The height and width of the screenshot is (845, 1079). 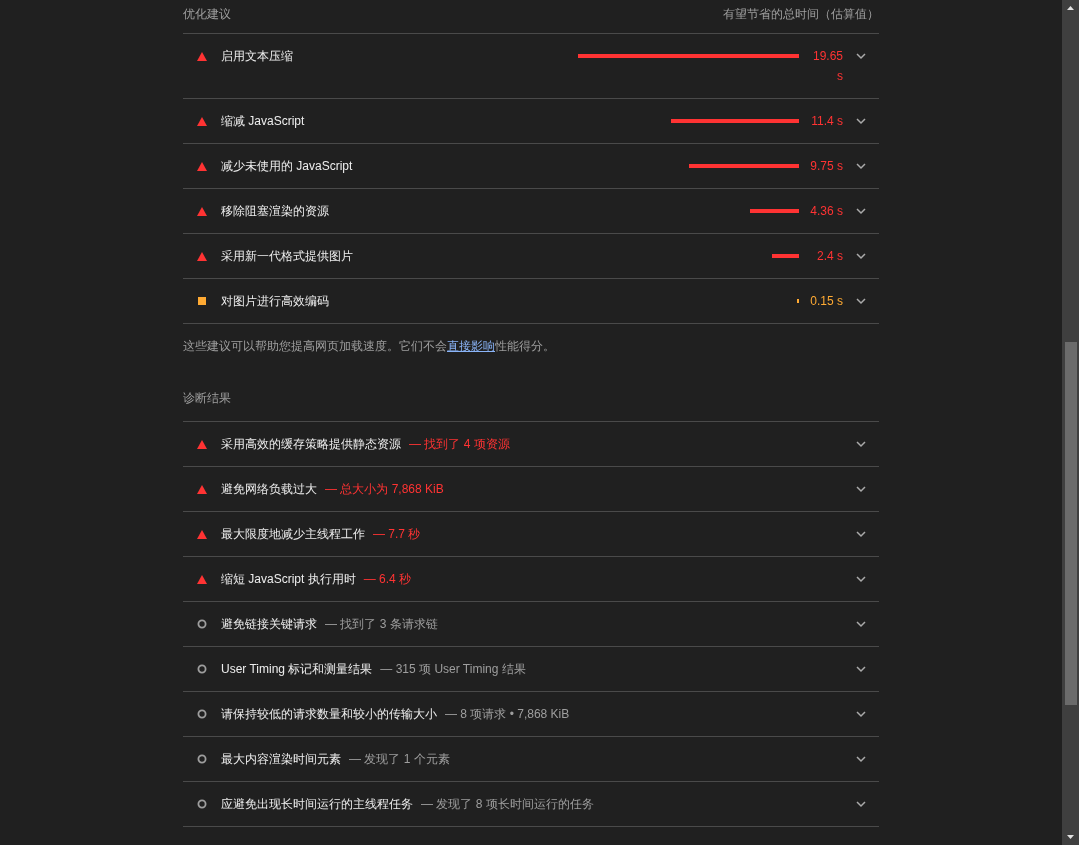 I want to click on audit-detail: — 发现了 1 个元素, so click(x=399, y=759).